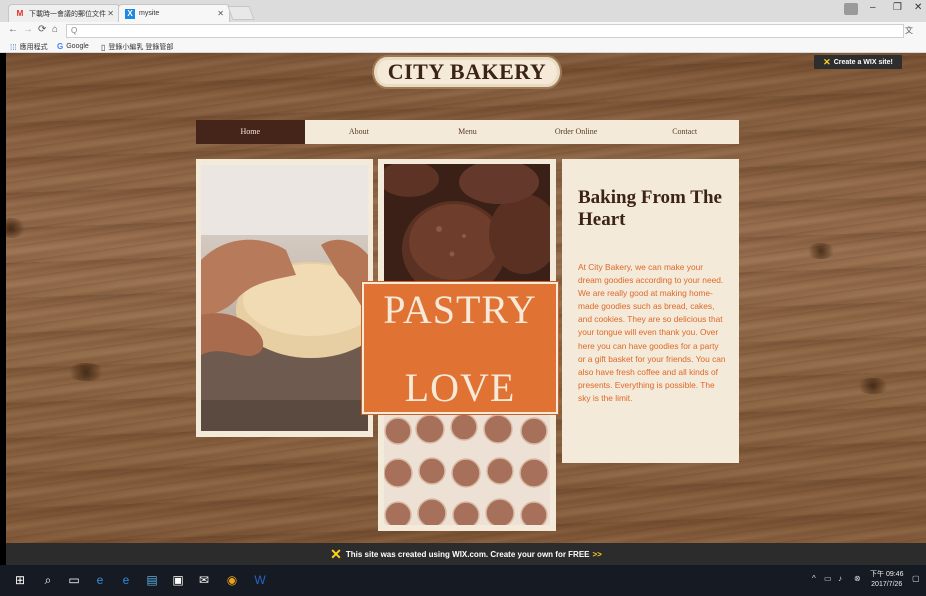 The height and width of the screenshot is (596, 926). Describe the element at coordinates (48, 580) in the screenshot. I see `search-icon: ⌕` at that location.